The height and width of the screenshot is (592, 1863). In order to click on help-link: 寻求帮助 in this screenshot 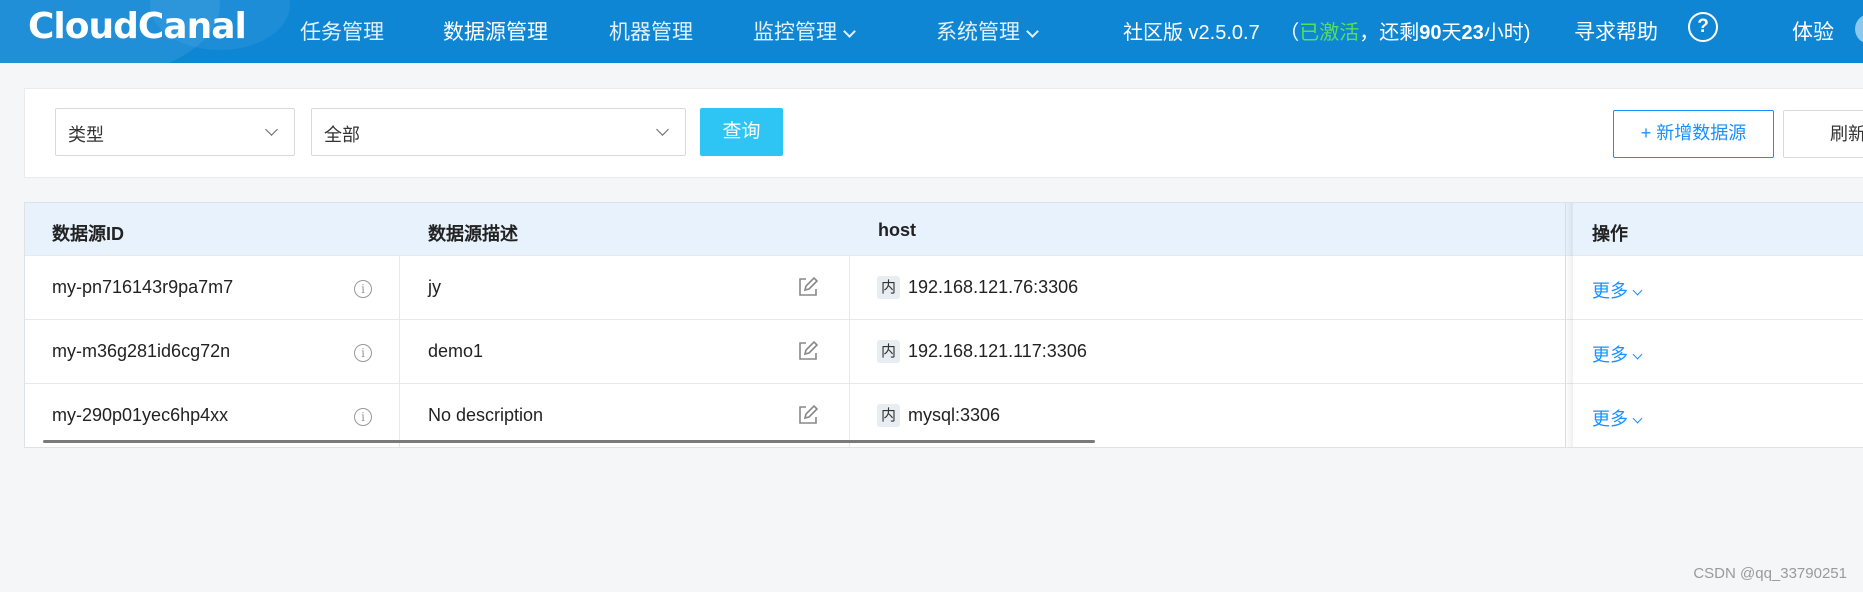, I will do `click(1616, 31)`.